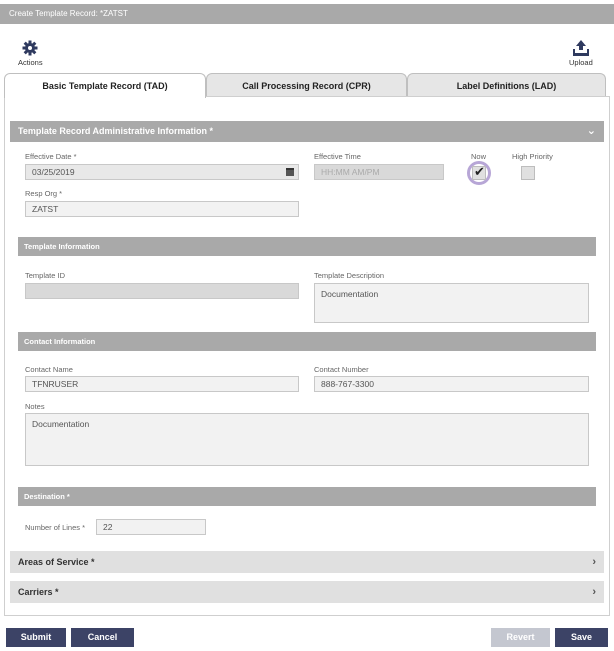 This screenshot has width=614, height=651. What do you see at coordinates (520, 637) in the screenshot?
I see `revert-button: Revert` at bounding box center [520, 637].